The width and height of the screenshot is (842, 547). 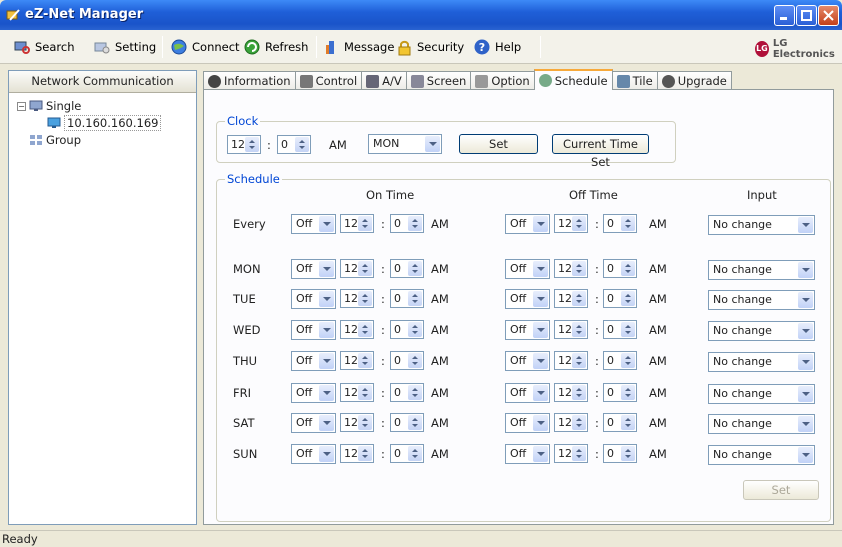 What do you see at coordinates (806, 15) in the screenshot?
I see `maximize-button` at bounding box center [806, 15].